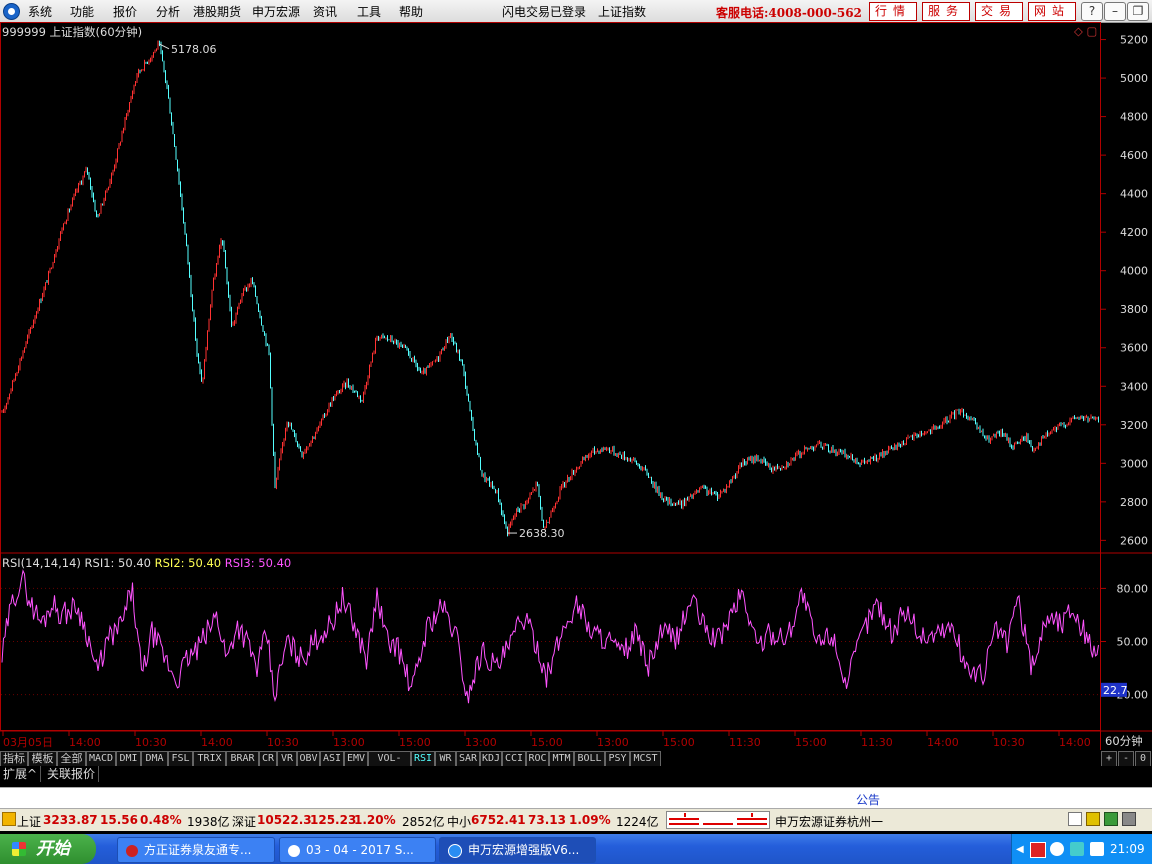  What do you see at coordinates (71, 759) in the screenshot?
I see `indicator-button-: 全部` at bounding box center [71, 759].